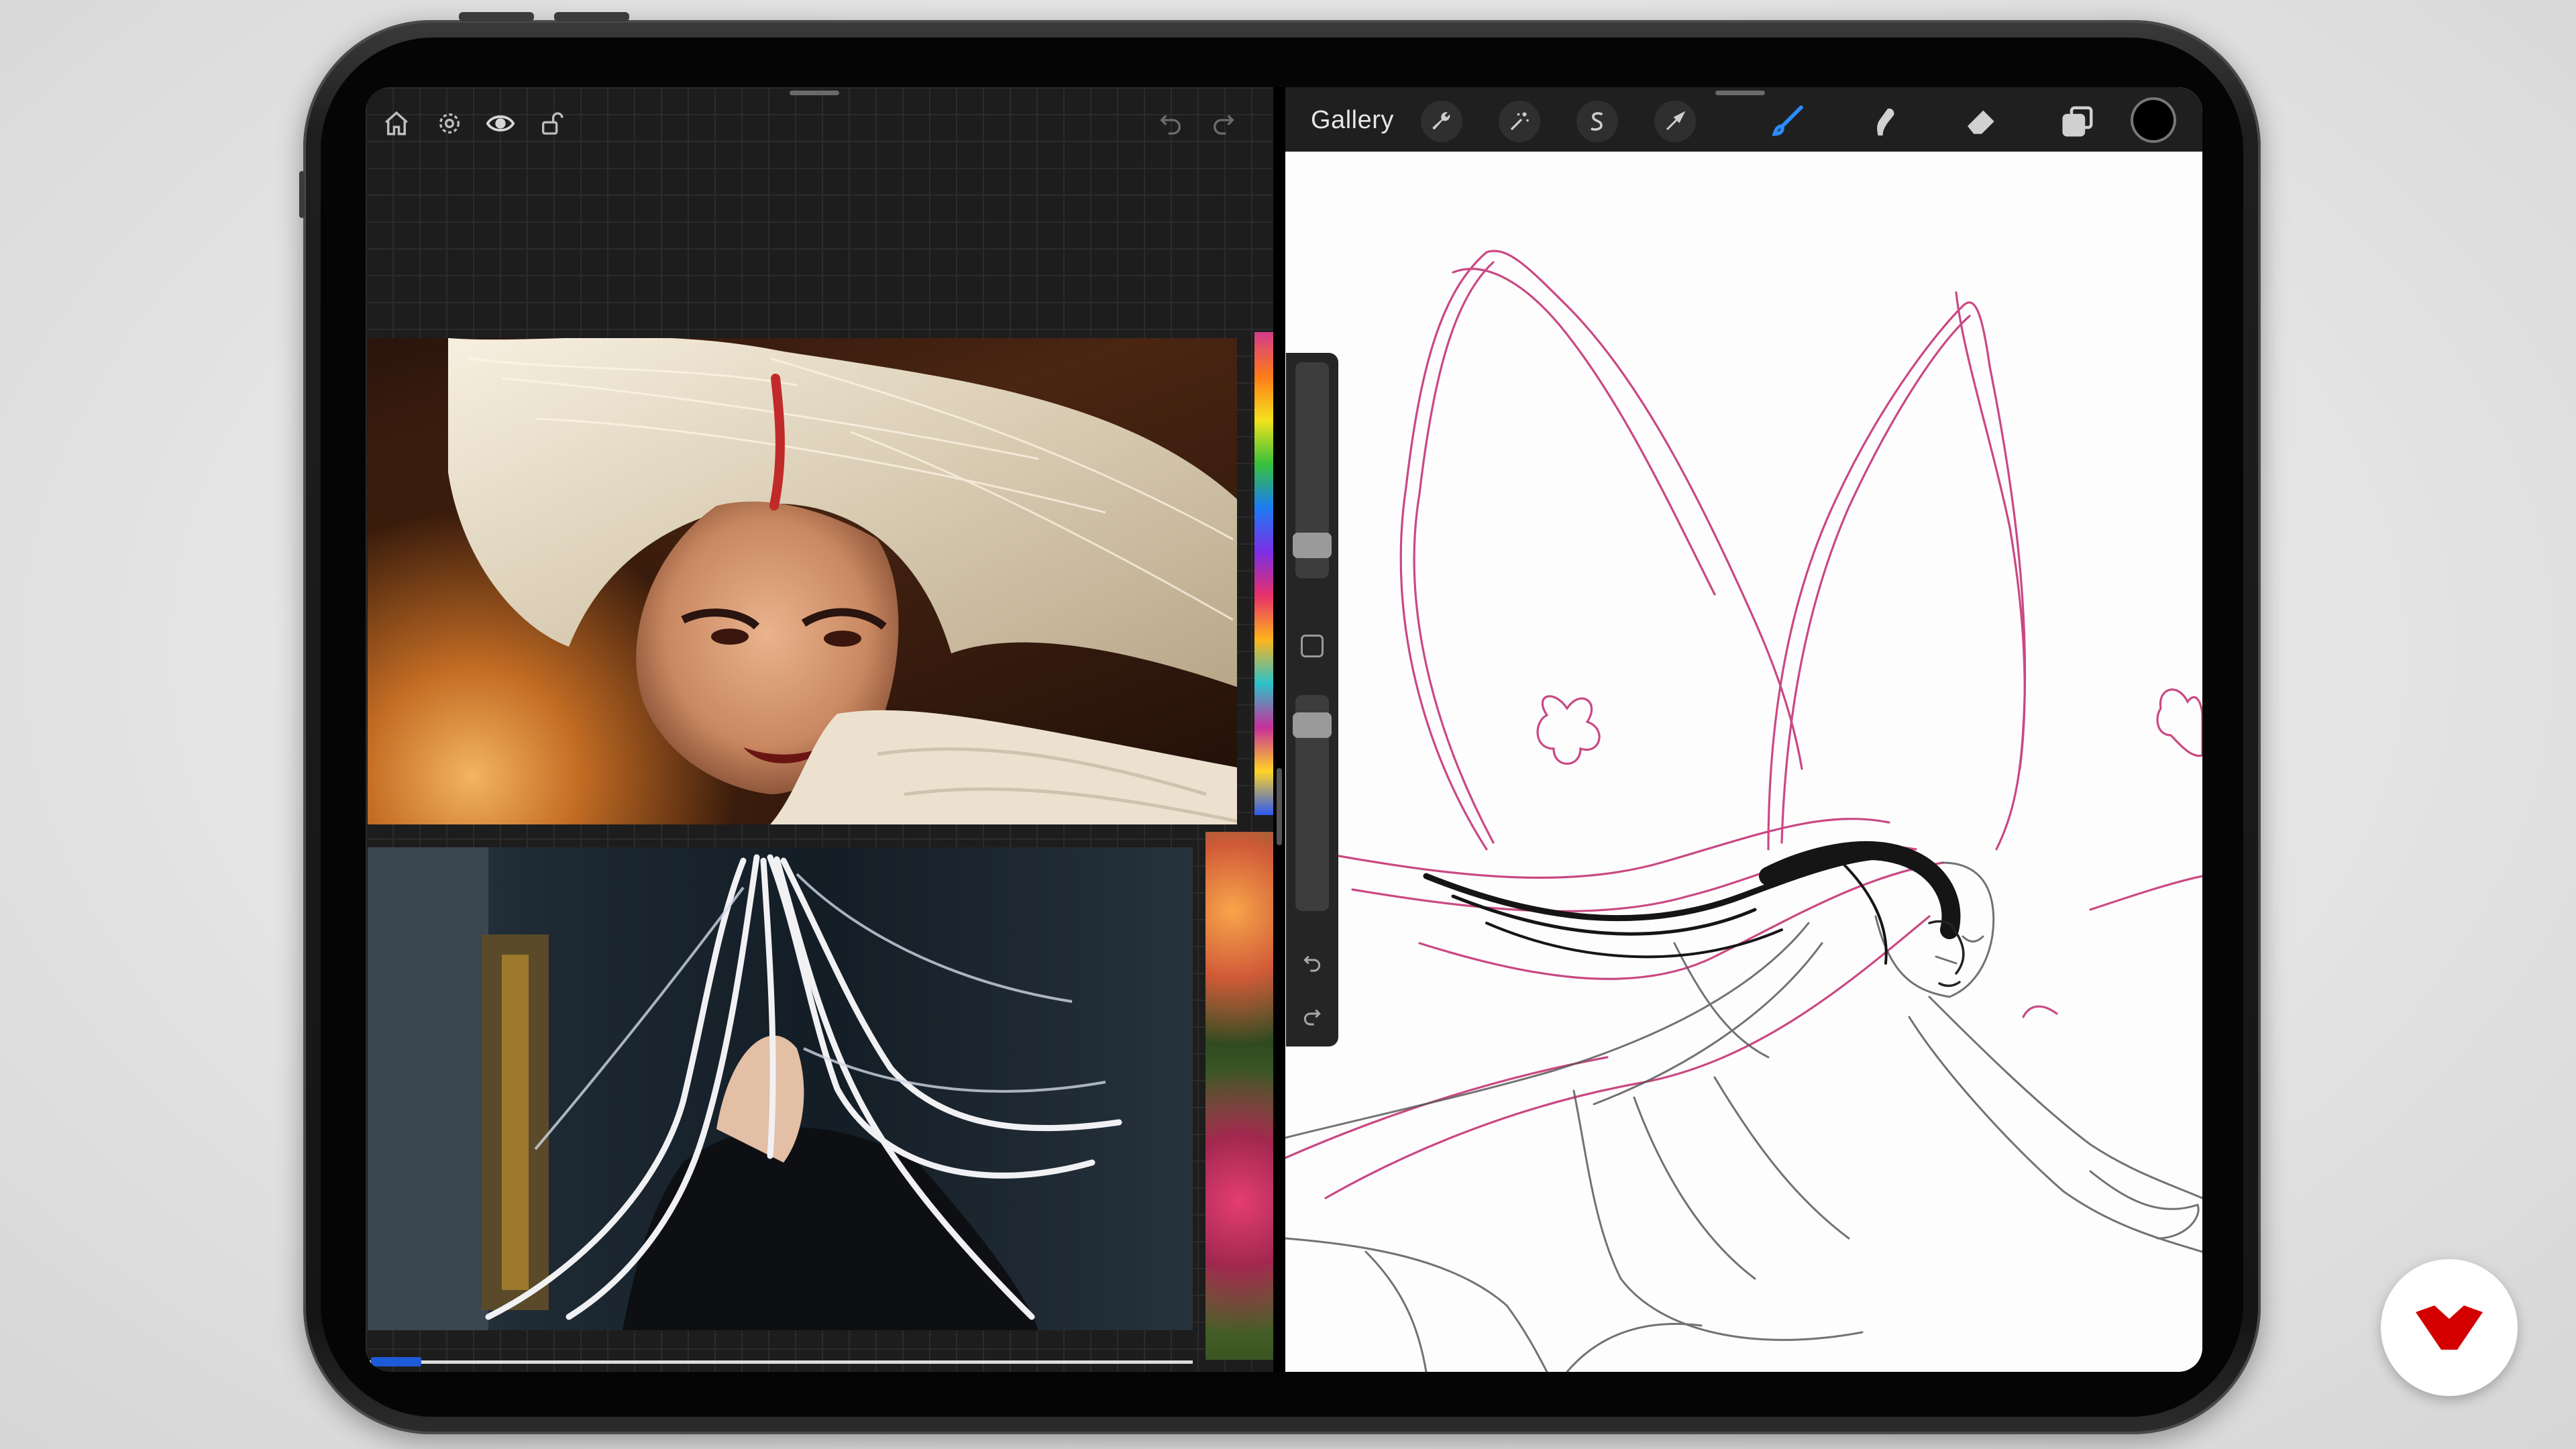  I want to click on eye-icon, so click(500, 123).